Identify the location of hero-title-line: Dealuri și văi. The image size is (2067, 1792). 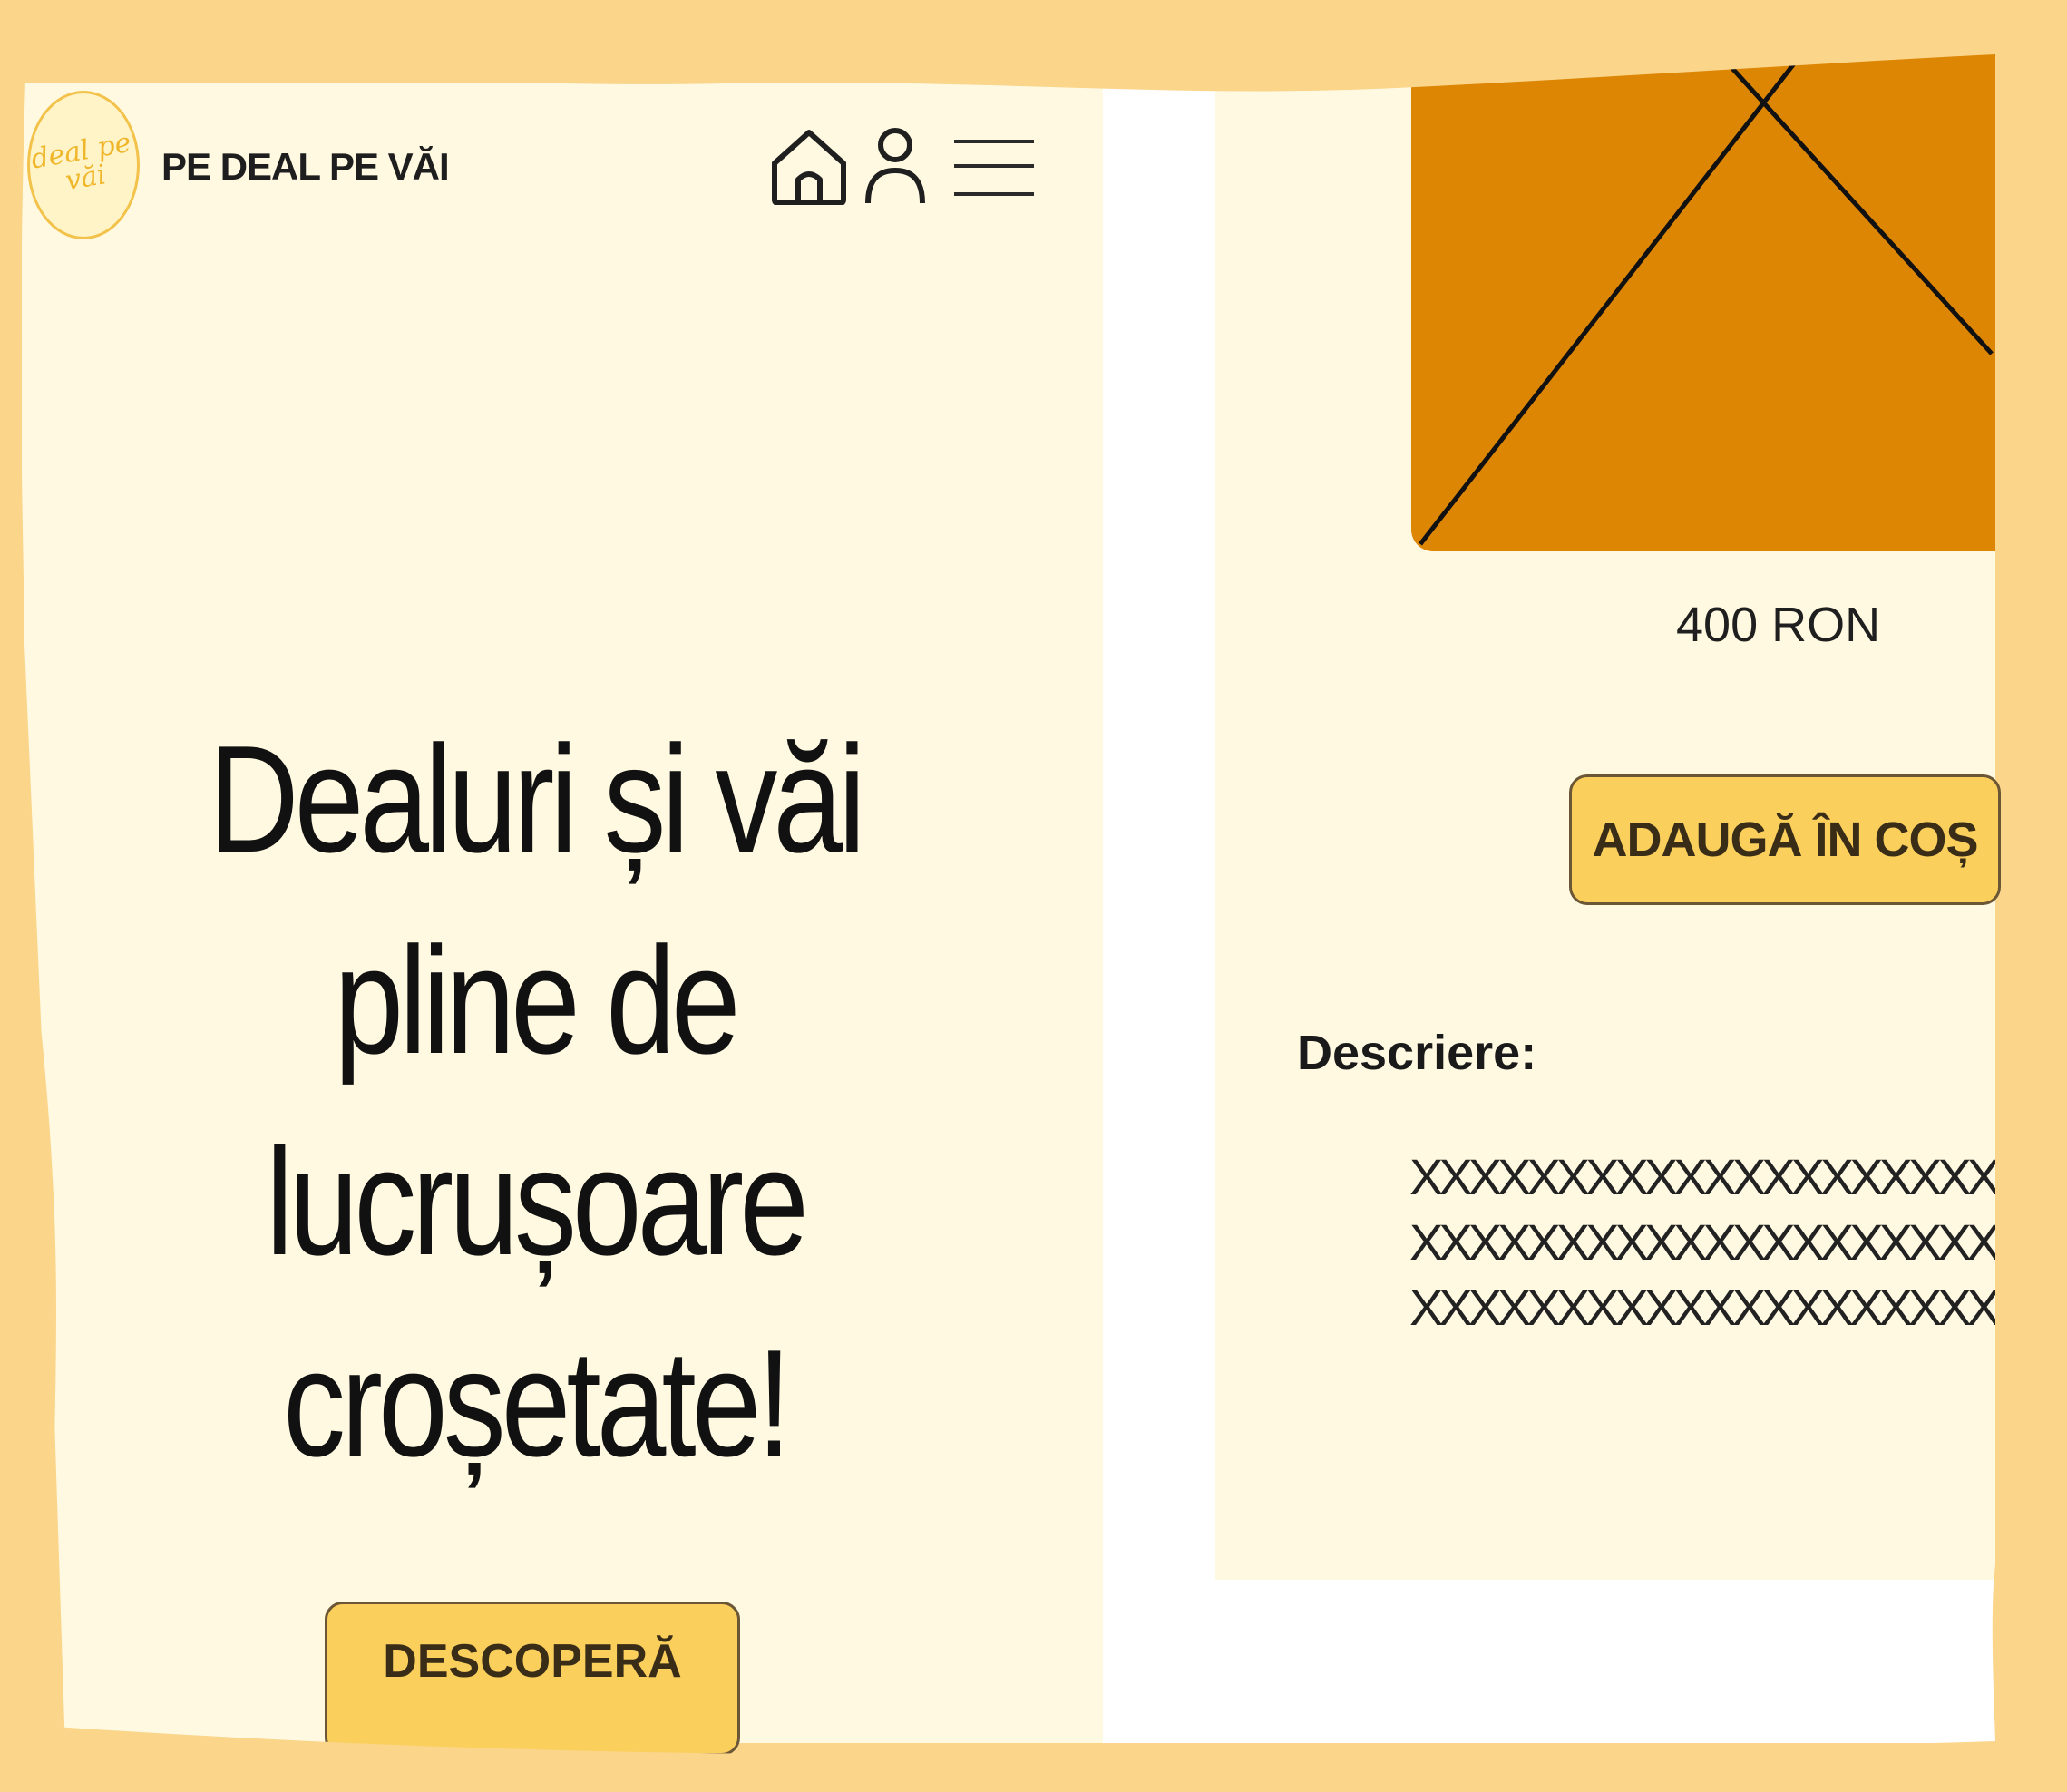
(537, 799).